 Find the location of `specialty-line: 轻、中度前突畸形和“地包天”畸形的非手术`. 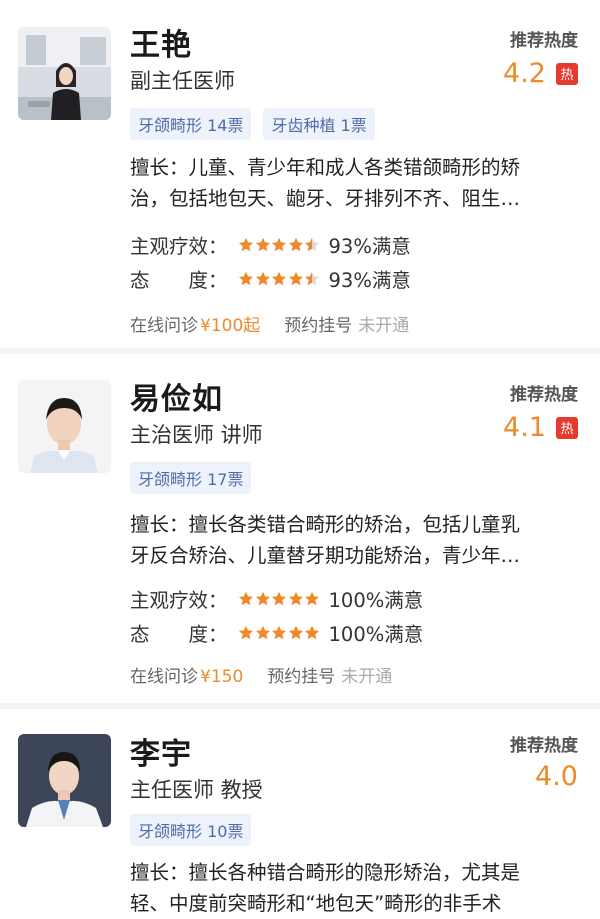

specialty-line: 轻、中度前突畸形和“地包天”畸形的非手术 is located at coordinates (316, 903).